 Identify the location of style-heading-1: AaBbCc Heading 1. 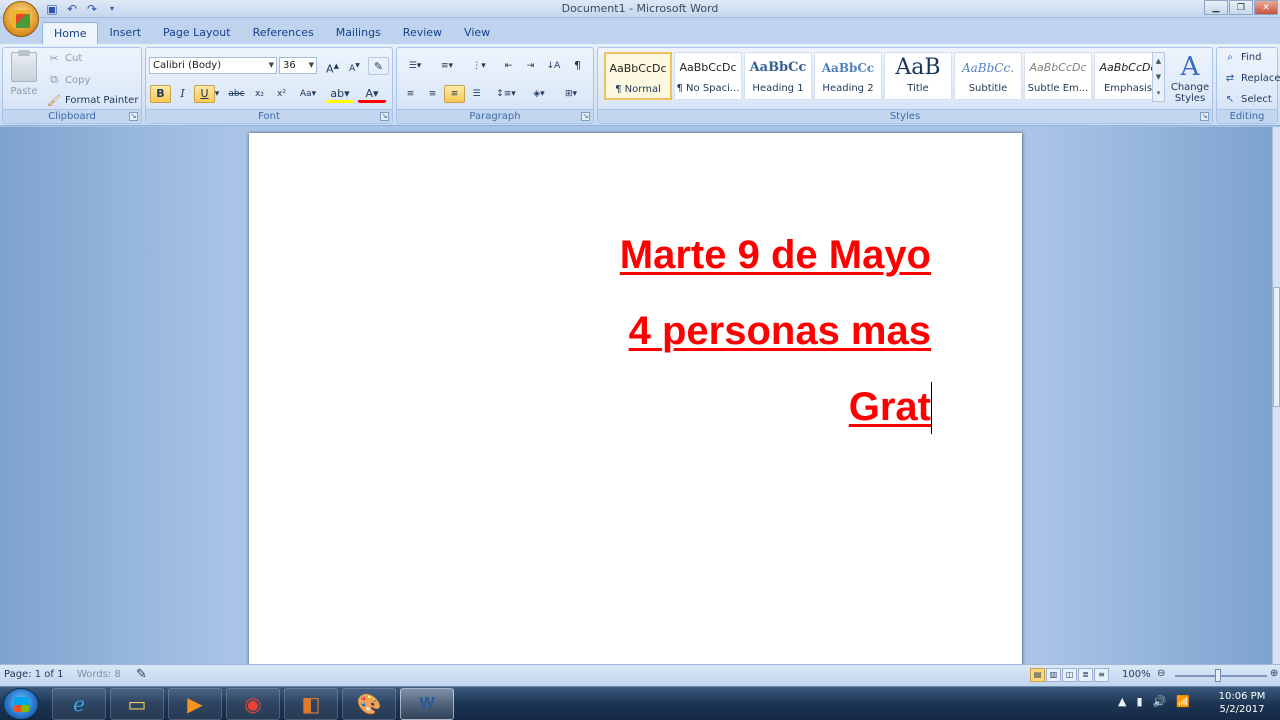
(778, 76).